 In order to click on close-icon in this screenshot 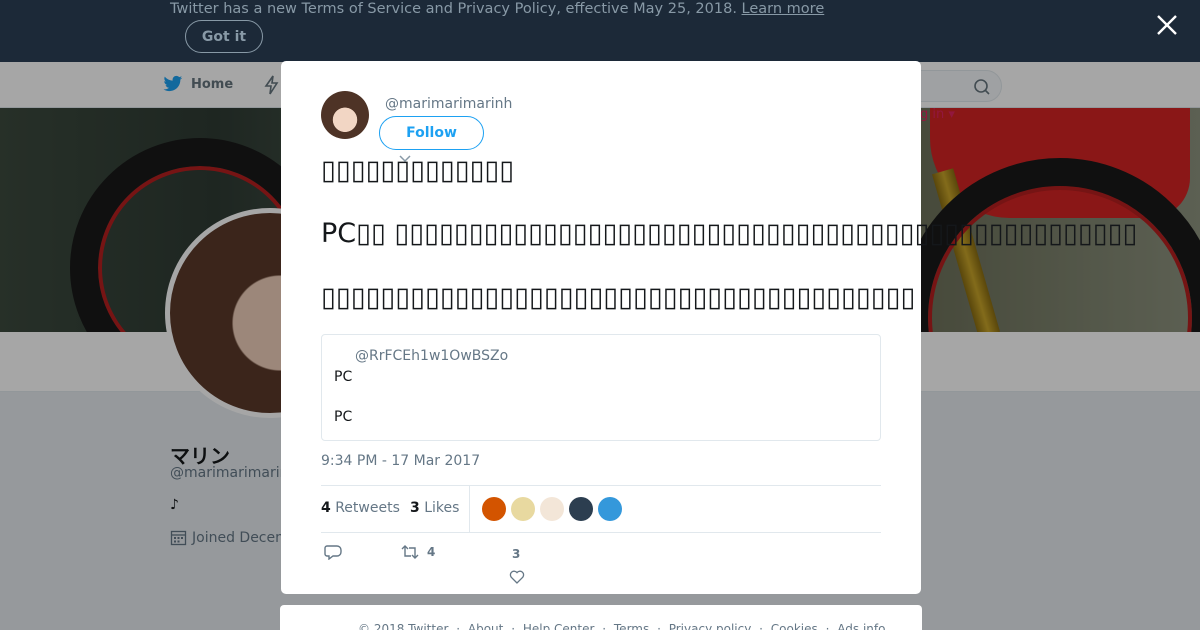, I will do `click(1167, 25)`.